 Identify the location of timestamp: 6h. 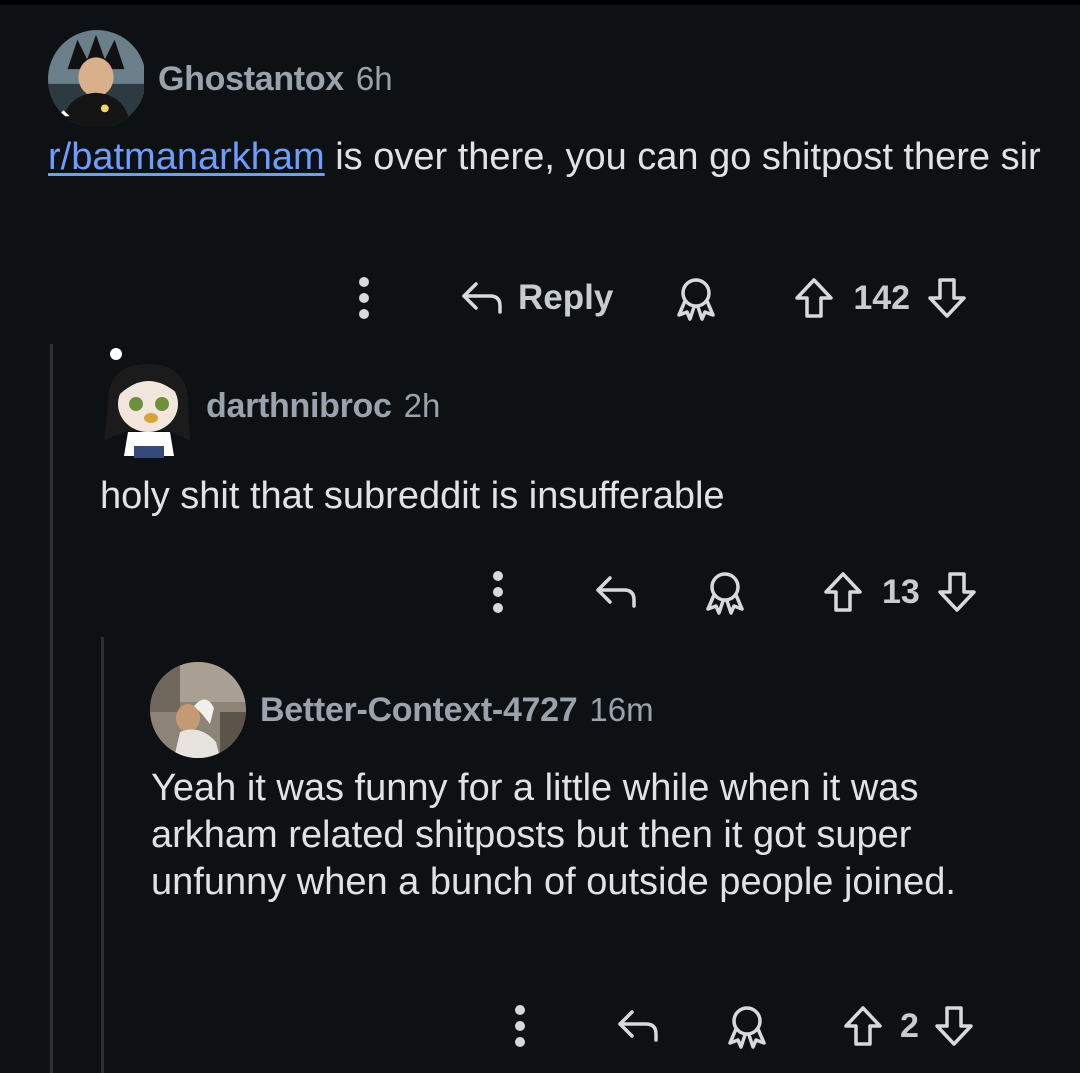
(374, 78).